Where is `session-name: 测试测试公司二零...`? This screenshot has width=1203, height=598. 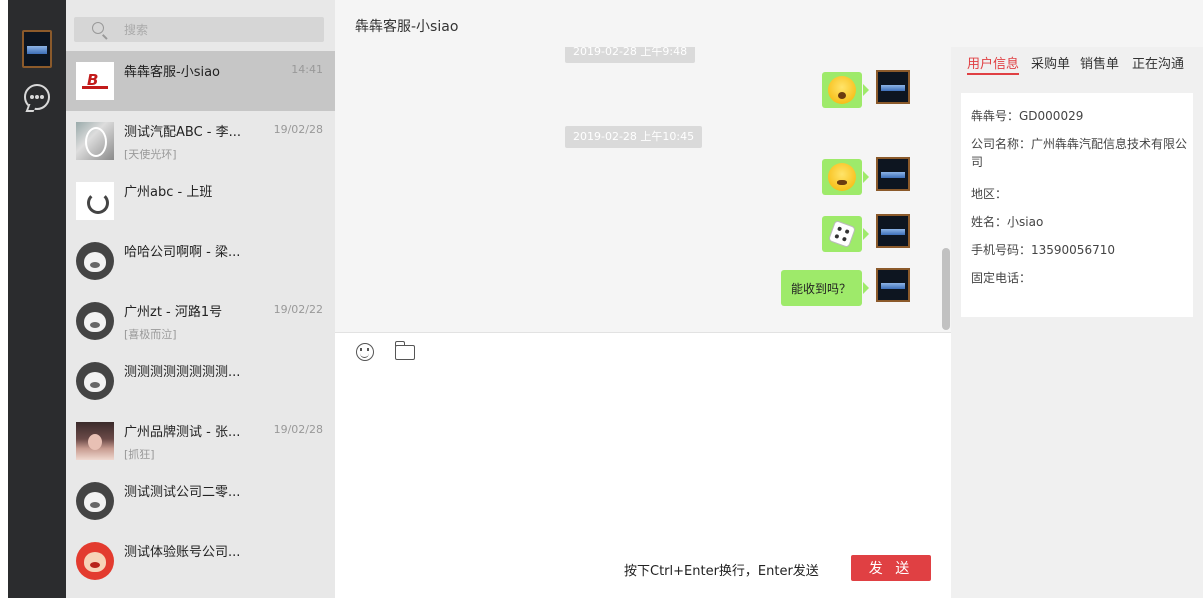 session-name: 测试测试公司二零... is located at coordinates (182, 492).